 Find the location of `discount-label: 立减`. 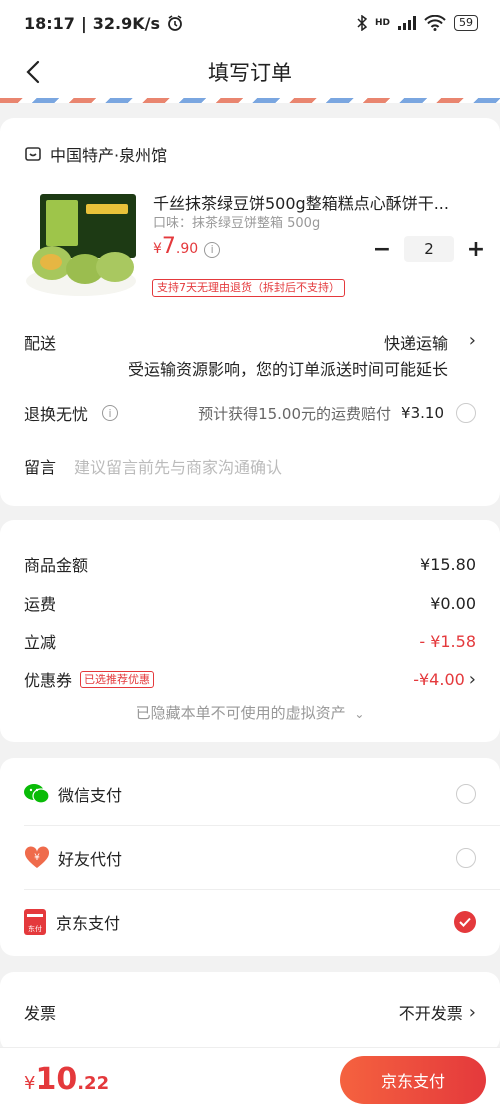

discount-label: 立减 is located at coordinates (40, 642).